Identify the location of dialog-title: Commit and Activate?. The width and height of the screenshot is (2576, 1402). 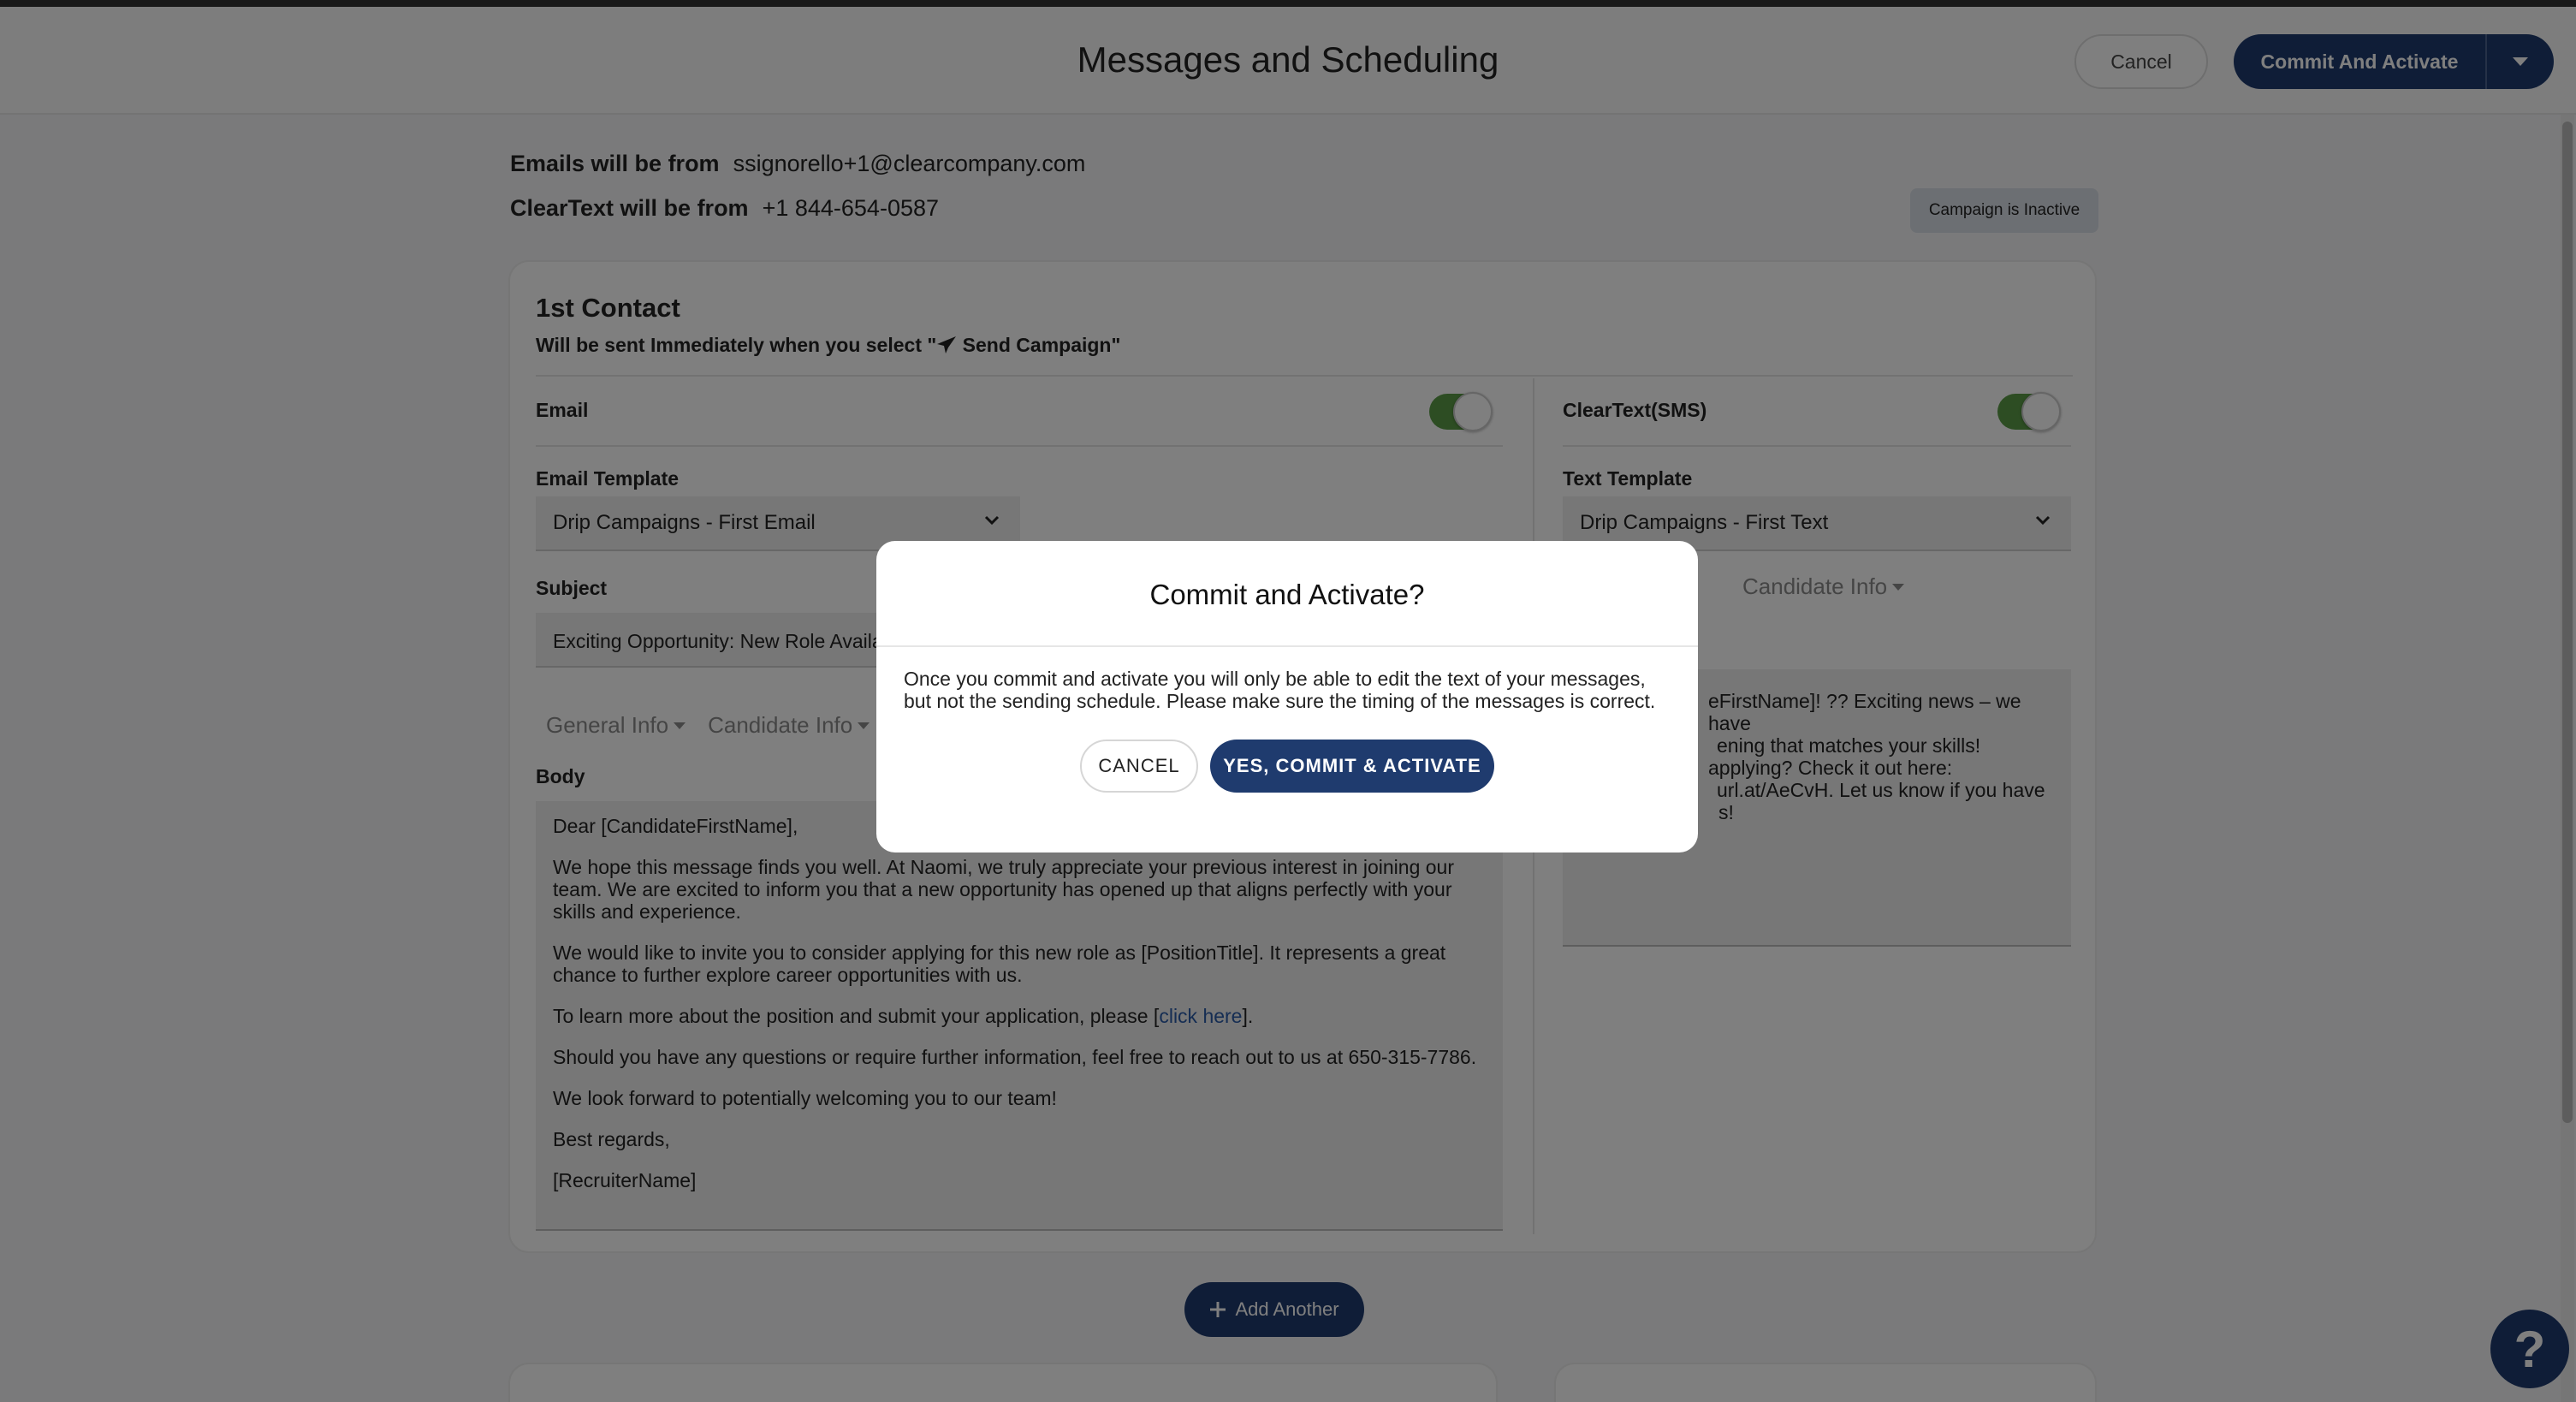
(1287, 594).